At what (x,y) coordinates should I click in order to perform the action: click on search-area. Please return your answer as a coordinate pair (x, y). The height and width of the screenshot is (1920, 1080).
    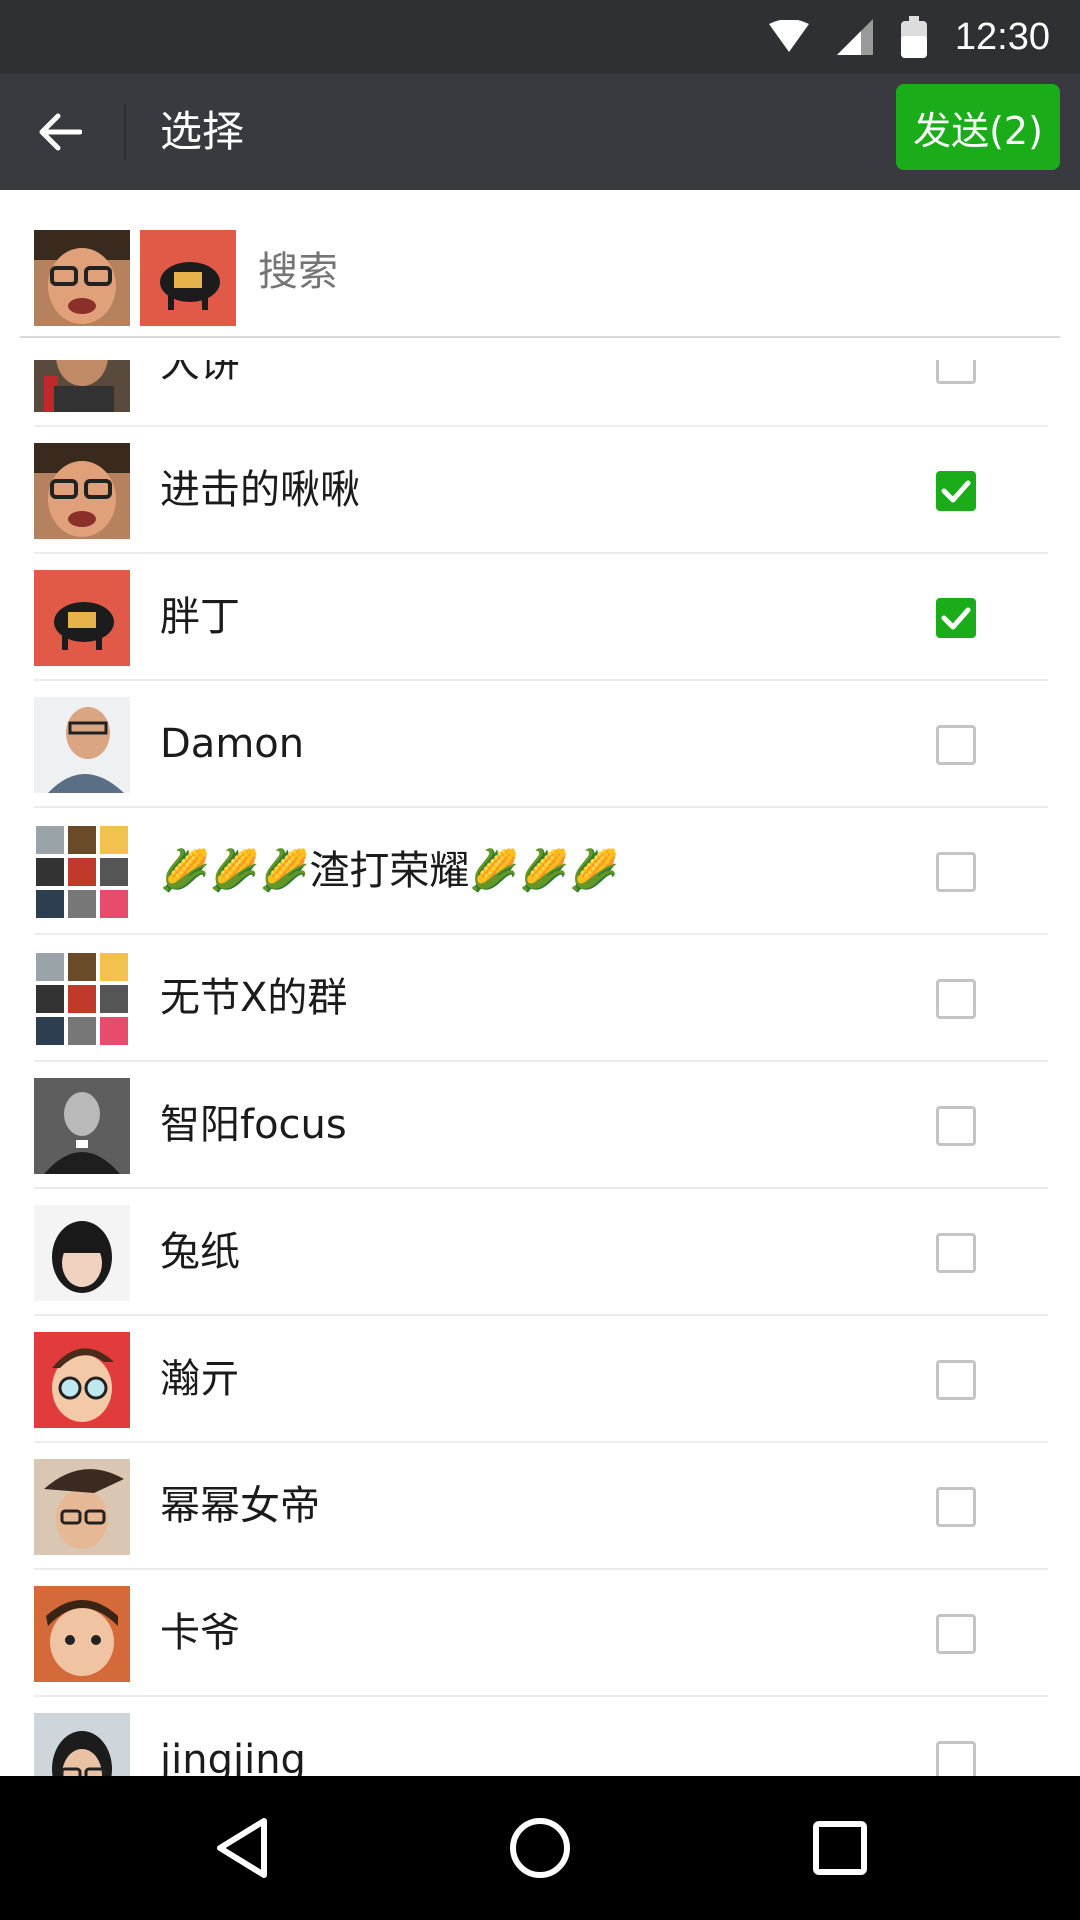
    Looking at the image, I should click on (540, 275).